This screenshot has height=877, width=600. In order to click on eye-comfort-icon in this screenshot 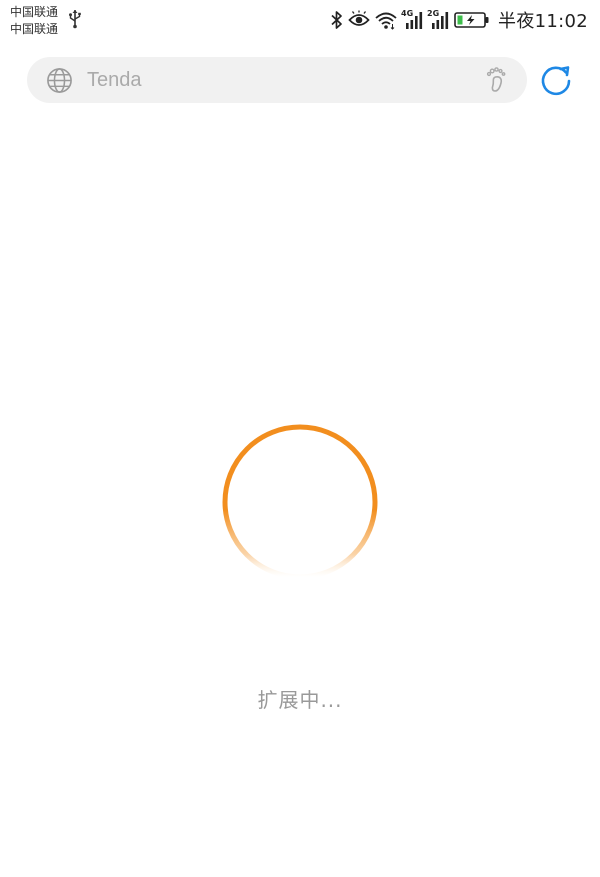, I will do `click(359, 18)`.